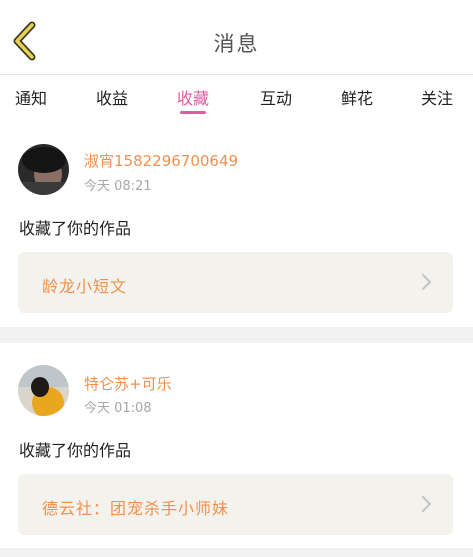 Image resolution: width=473 pixels, height=557 pixels. Describe the element at coordinates (357, 97) in the screenshot. I see `tab-flowers: 鲜花` at that location.